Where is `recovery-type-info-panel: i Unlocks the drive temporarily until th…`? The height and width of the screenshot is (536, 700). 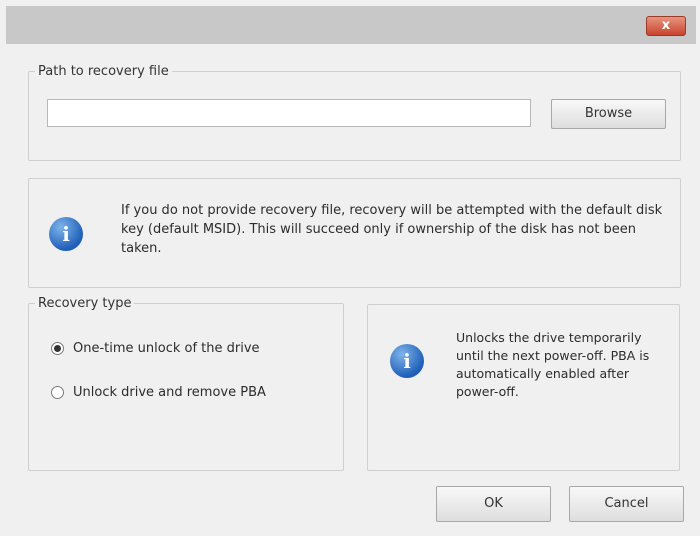
recovery-type-info-panel: i Unlocks the drive temporarily until th… is located at coordinates (523, 387).